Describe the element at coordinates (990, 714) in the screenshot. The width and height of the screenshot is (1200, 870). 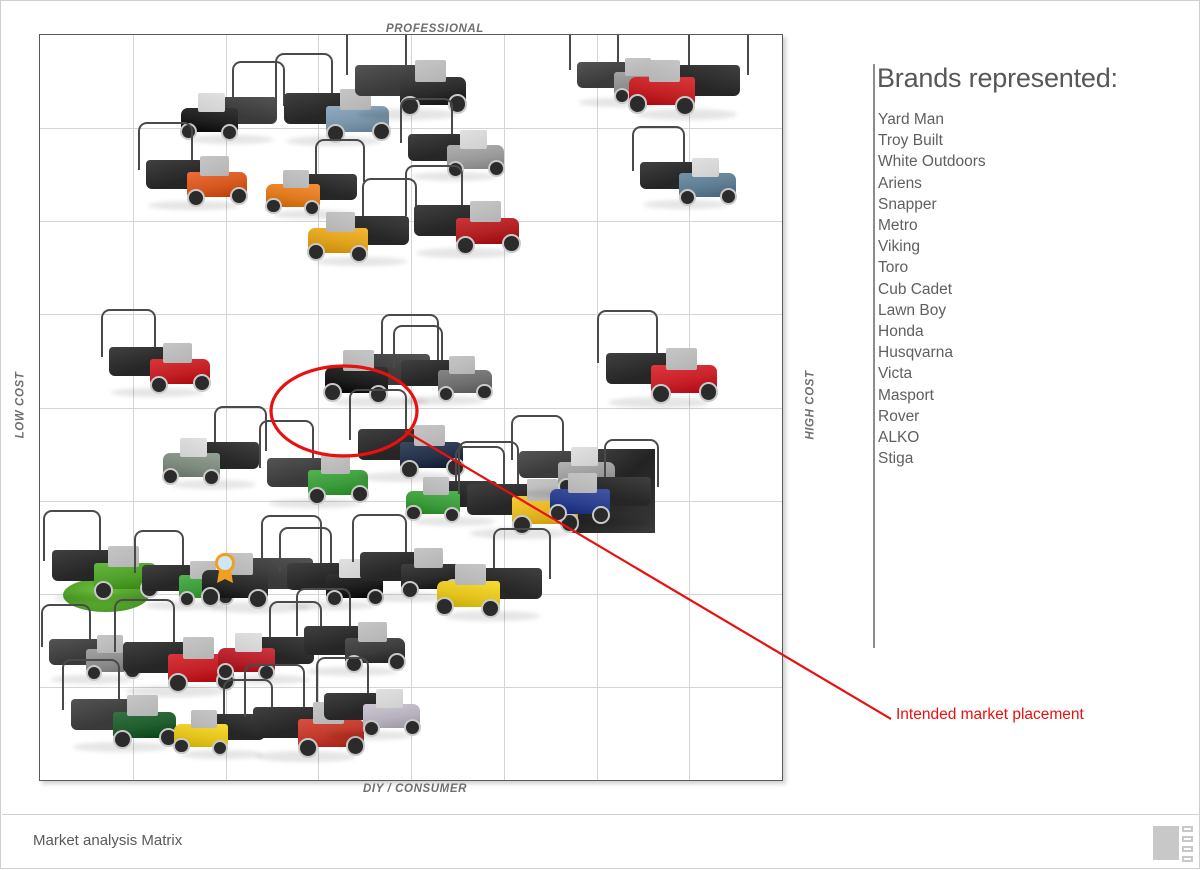
I see `callout-label: Intended market placement` at that location.